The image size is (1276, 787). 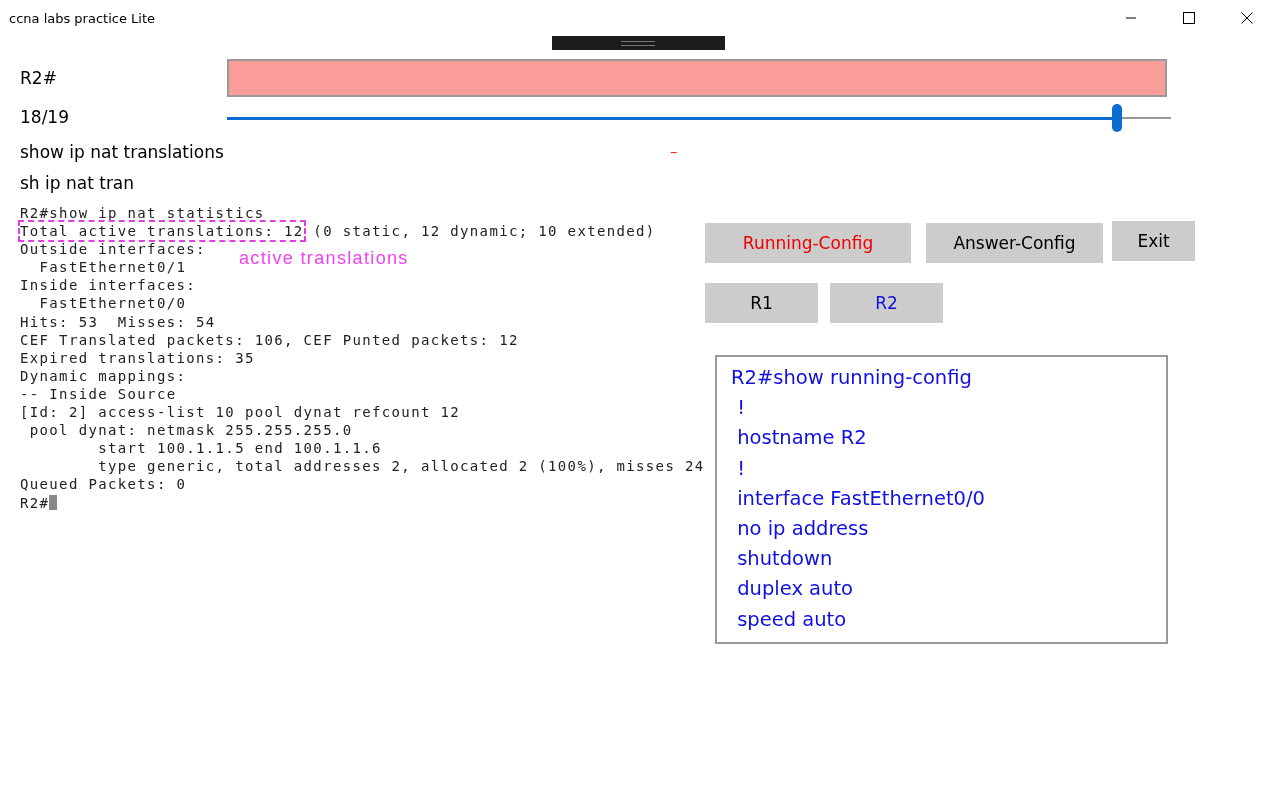 I want to click on terminal-line: R2#, so click(x=35, y=502).